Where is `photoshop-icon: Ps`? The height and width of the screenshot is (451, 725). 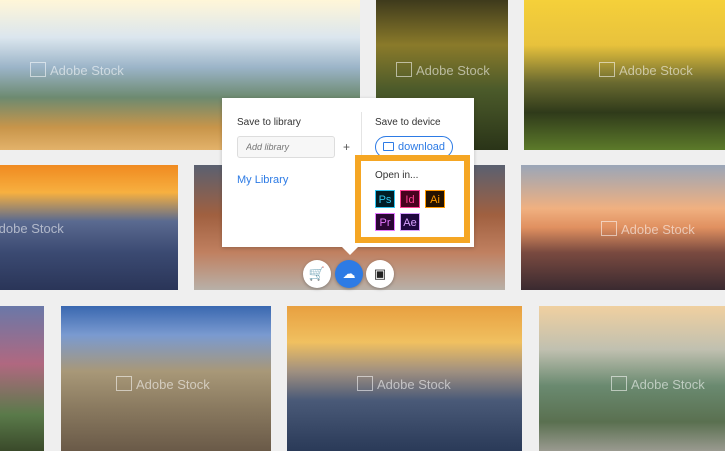 photoshop-icon: Ps is located at coordinates (385, 199).